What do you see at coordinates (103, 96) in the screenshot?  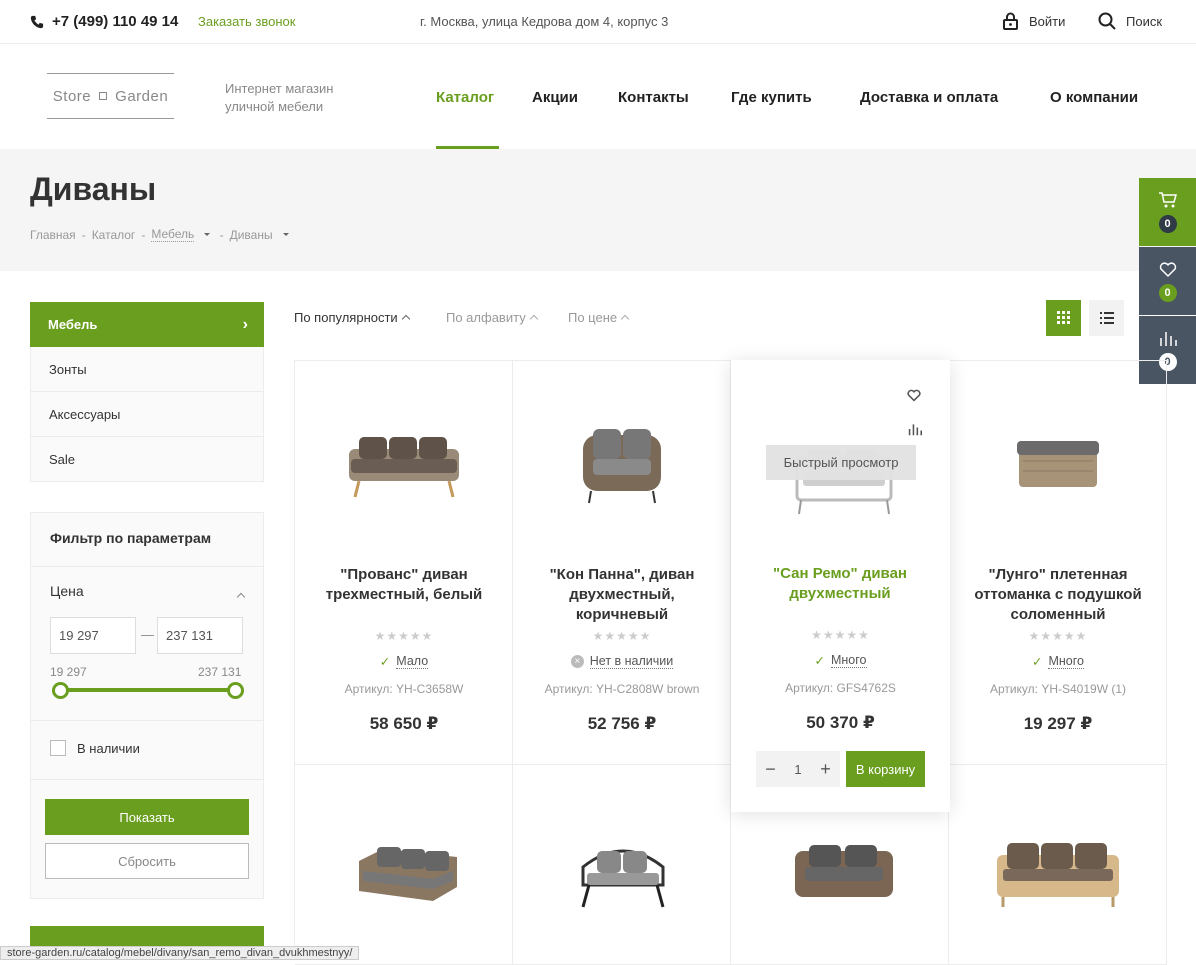 I see `logo-square-icon` at bounding box center [103, 96].